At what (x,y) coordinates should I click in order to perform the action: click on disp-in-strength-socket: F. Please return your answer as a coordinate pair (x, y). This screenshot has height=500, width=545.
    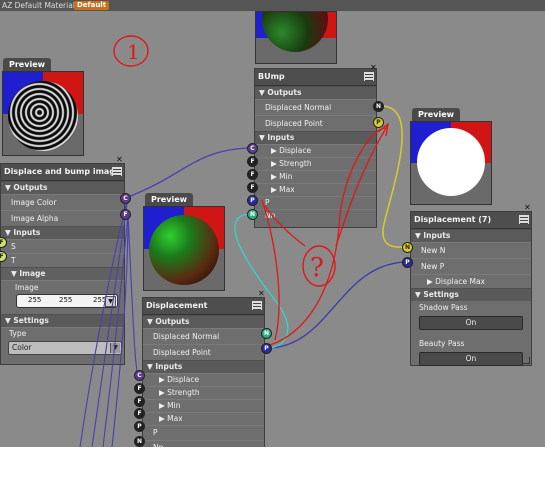
    Looking at the image, I should click on (139, 388).